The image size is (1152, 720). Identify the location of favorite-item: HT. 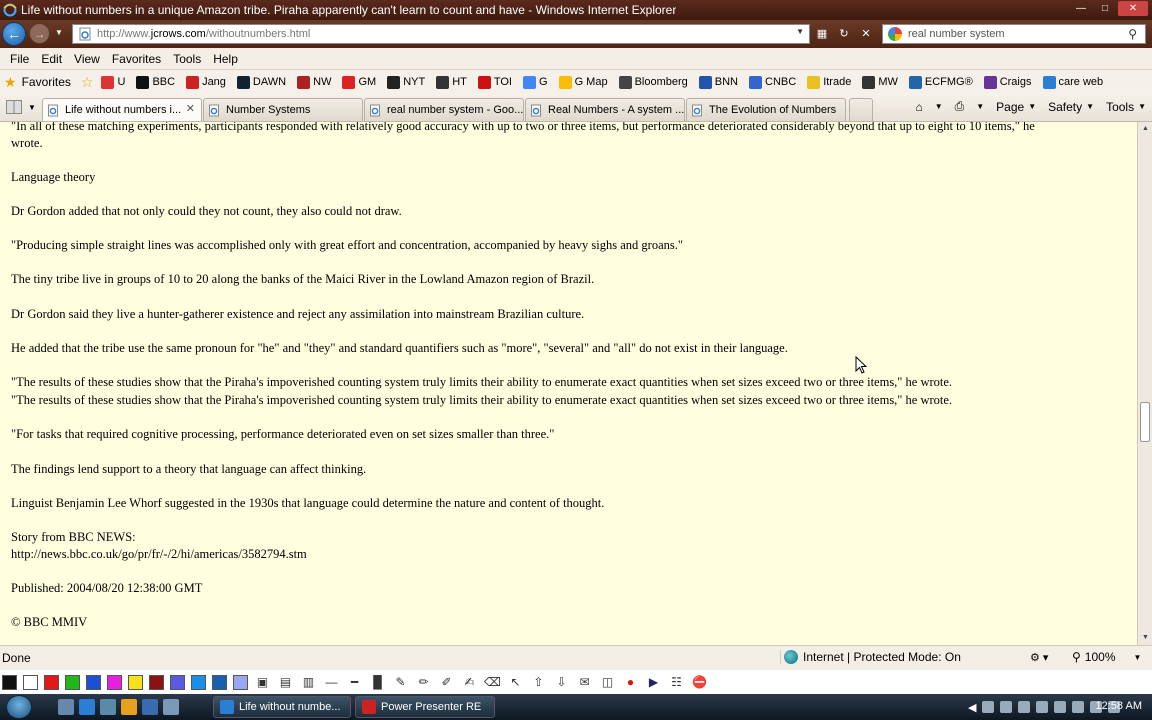
(451, 82).